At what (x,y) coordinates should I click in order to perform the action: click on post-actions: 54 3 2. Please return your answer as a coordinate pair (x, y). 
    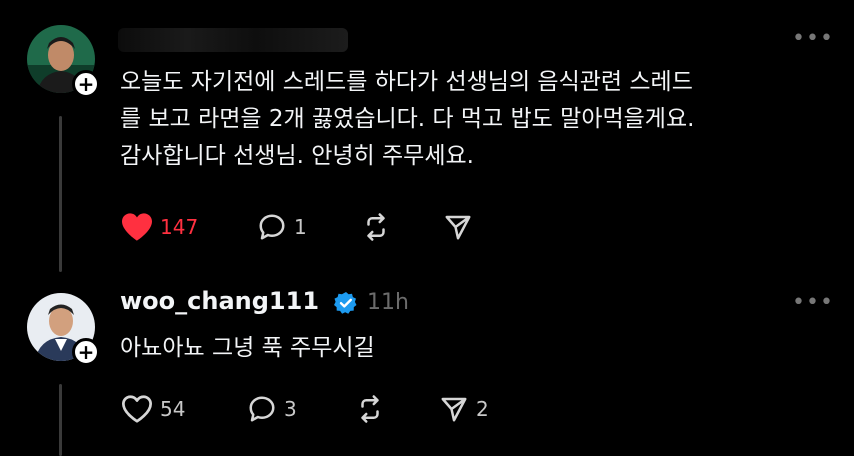
    Looking at the image, I should click on (320, 410).